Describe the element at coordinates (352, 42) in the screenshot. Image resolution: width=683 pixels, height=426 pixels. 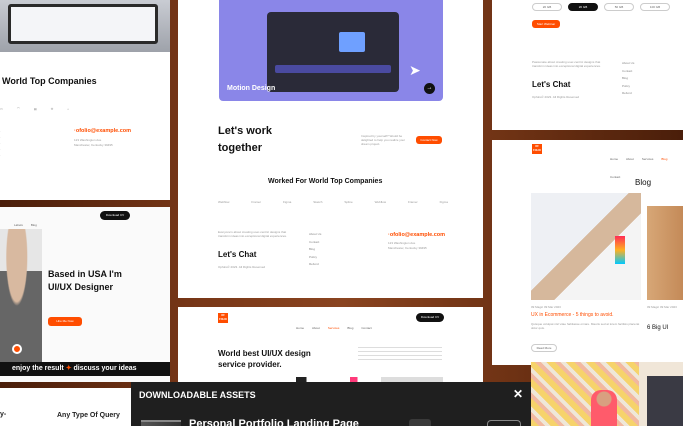
I see `image-thumb` at that location.